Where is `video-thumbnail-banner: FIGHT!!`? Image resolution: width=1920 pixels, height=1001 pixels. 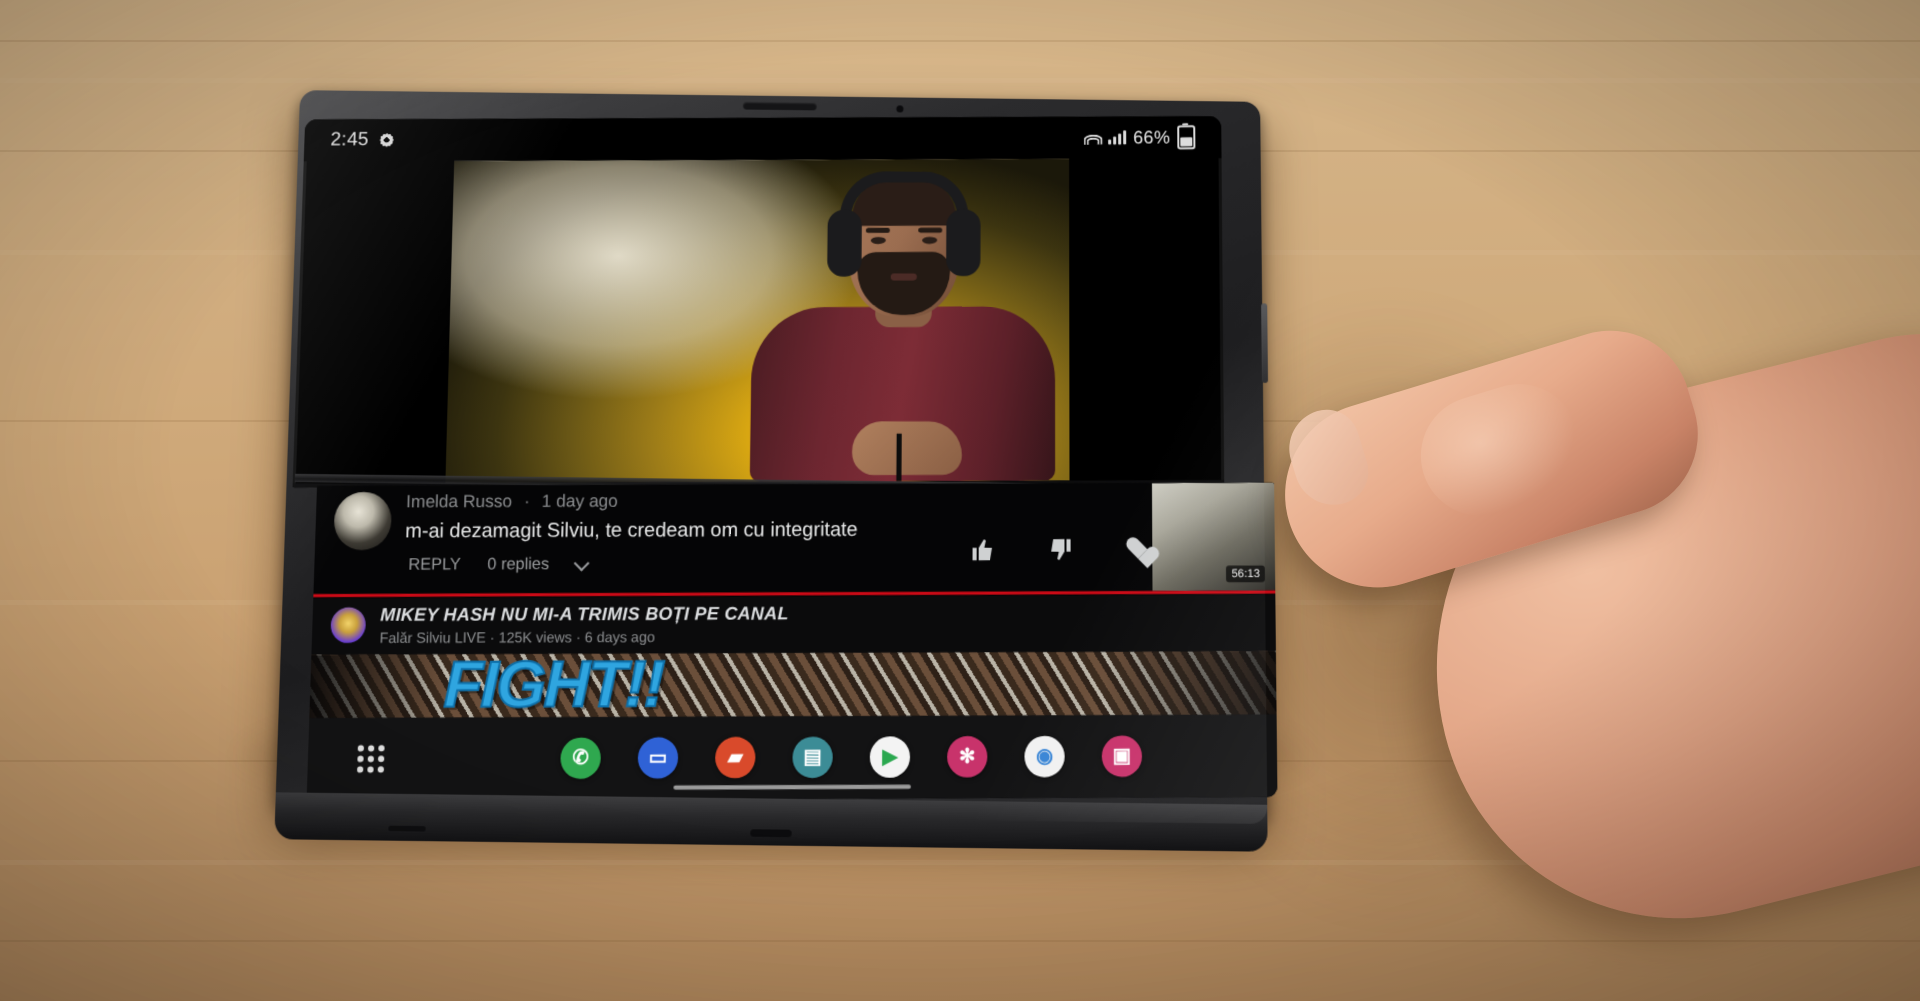
video-thumbnail-banner: FIGHT!! is located at coordinates (793, 685).